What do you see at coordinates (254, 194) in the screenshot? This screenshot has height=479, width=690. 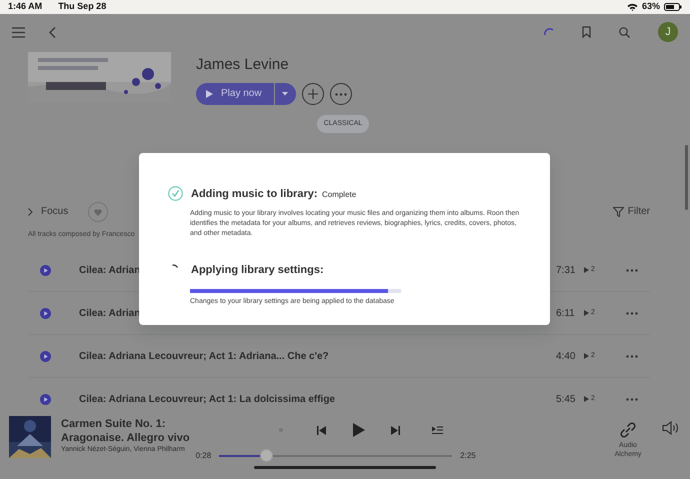 I see `step-title: Adding music to library:` at bounding box center [254, 194].